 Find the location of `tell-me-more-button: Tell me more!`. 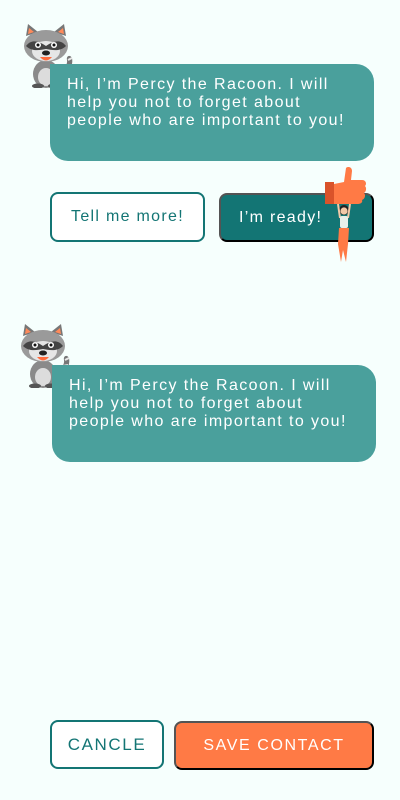

tell-me-more-button: Tell me more! is located at coordinates (127, 217).